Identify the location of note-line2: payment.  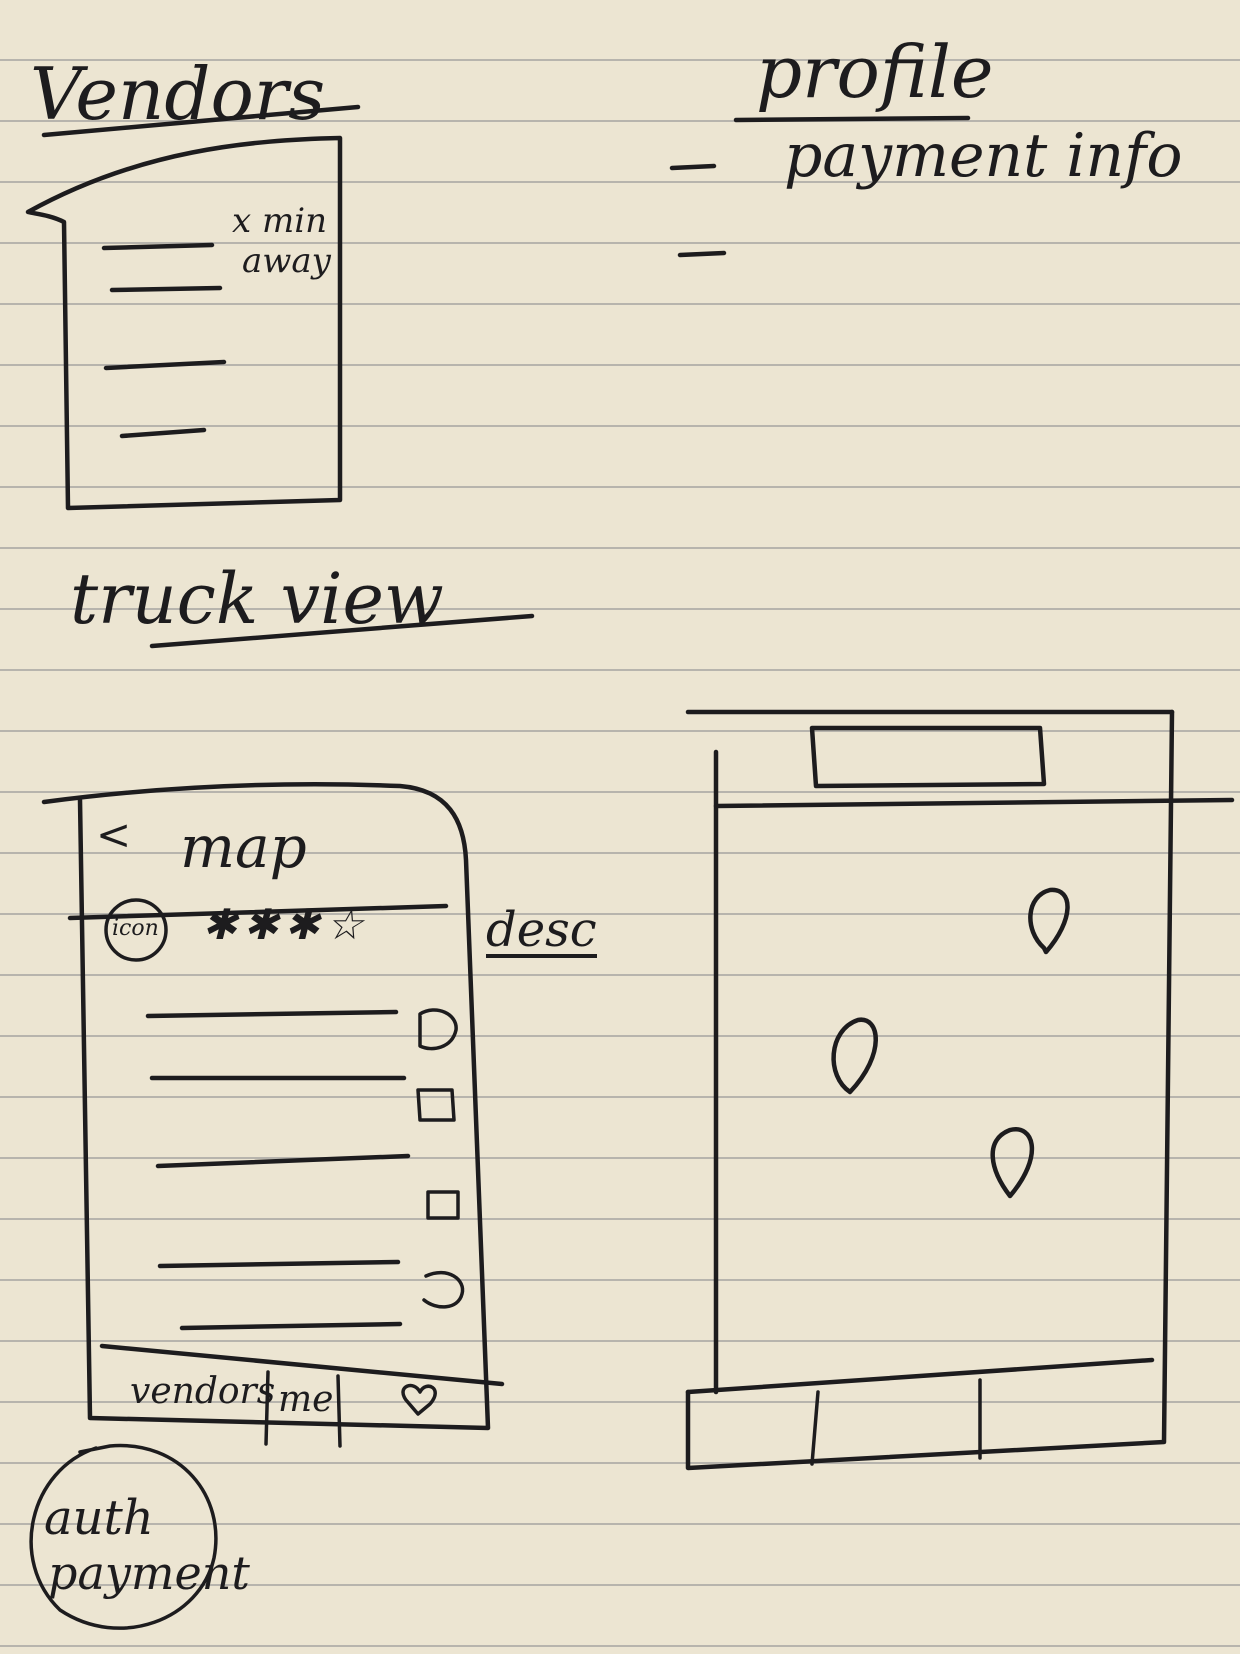
(149, 1573).